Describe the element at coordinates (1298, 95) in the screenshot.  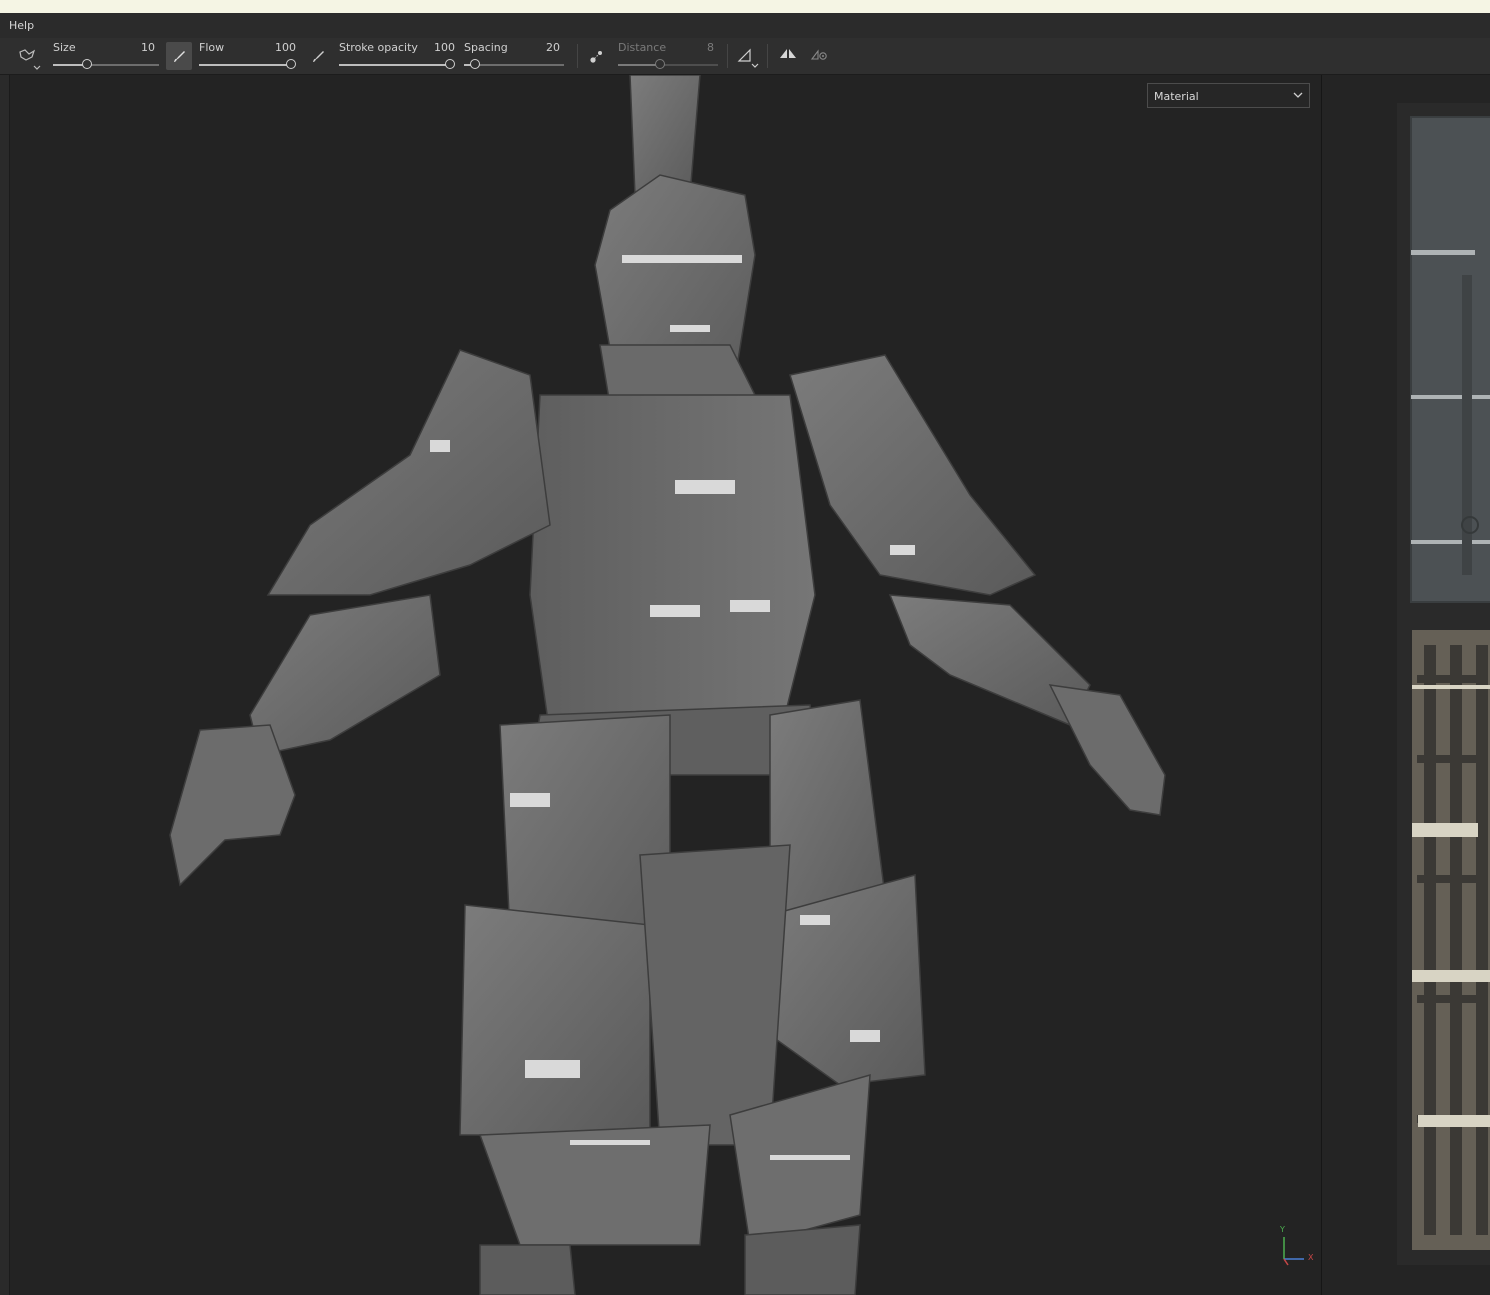
I see `chevron-down-icon` at that location.